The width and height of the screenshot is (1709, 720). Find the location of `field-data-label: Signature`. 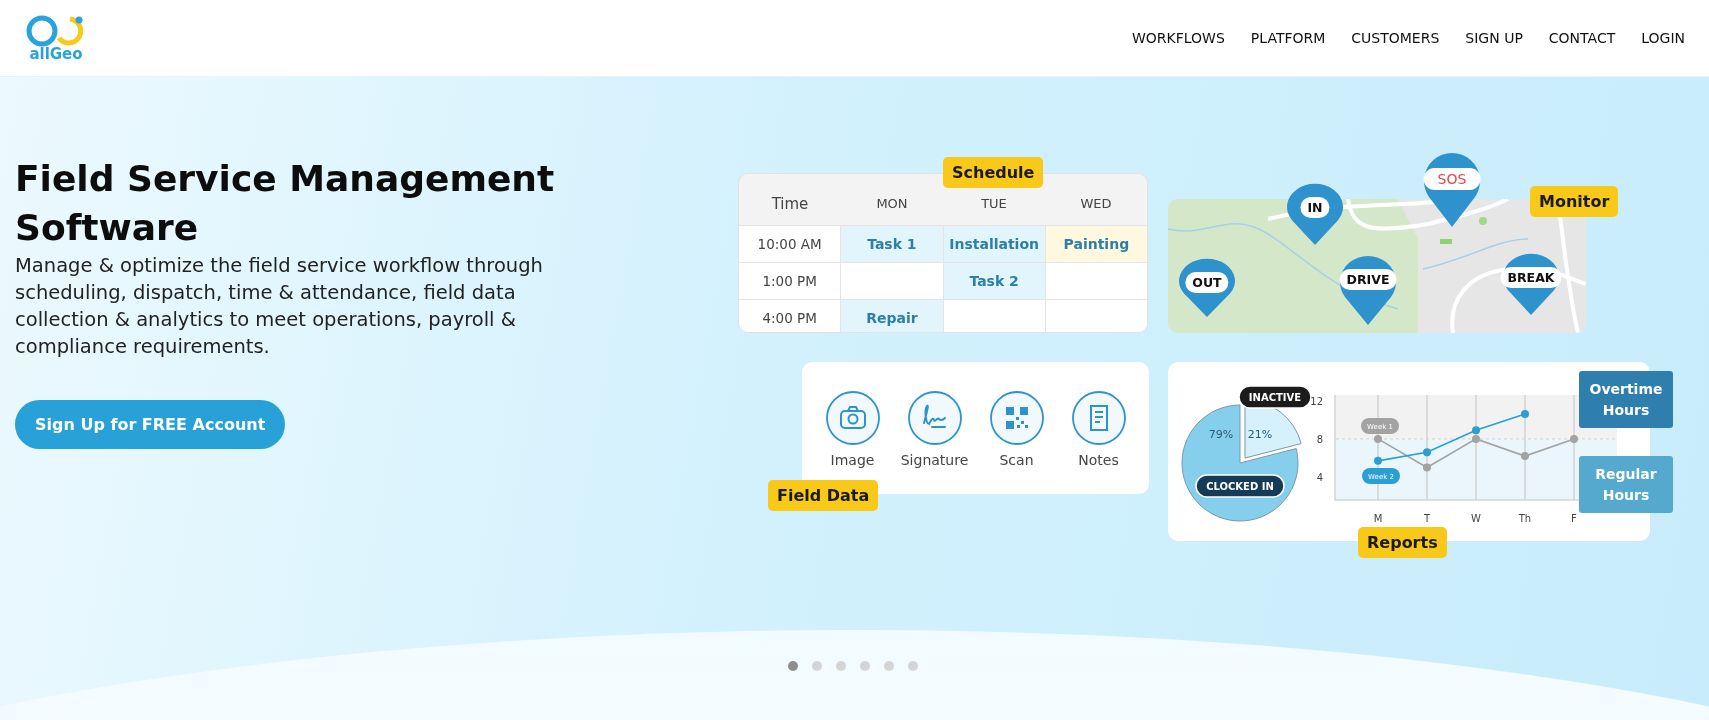

field-data-label: Signature is located at coordinates (934, 460).